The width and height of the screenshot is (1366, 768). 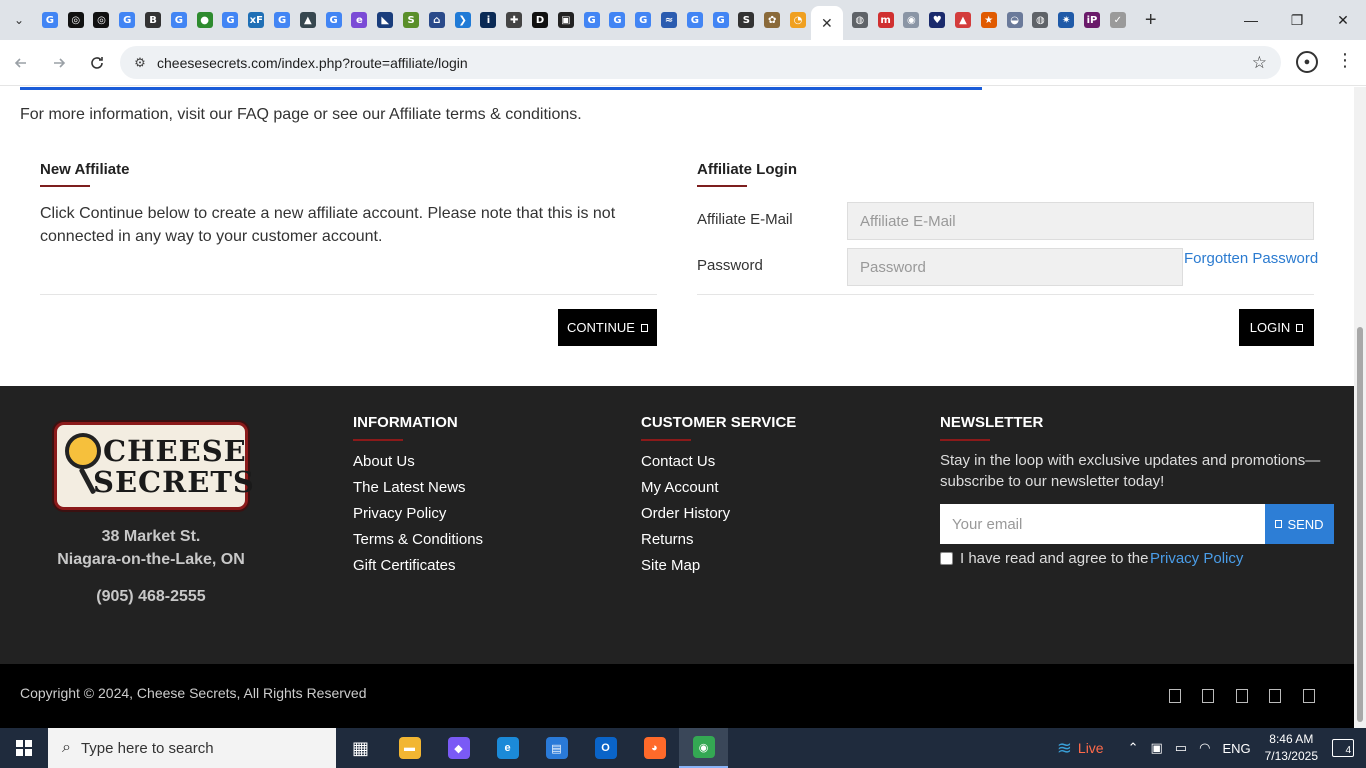 What do you see at coordinates (1307, 62) in the screenshot?
I see `profile-icon: ●` at bounding box center [1307, 62].